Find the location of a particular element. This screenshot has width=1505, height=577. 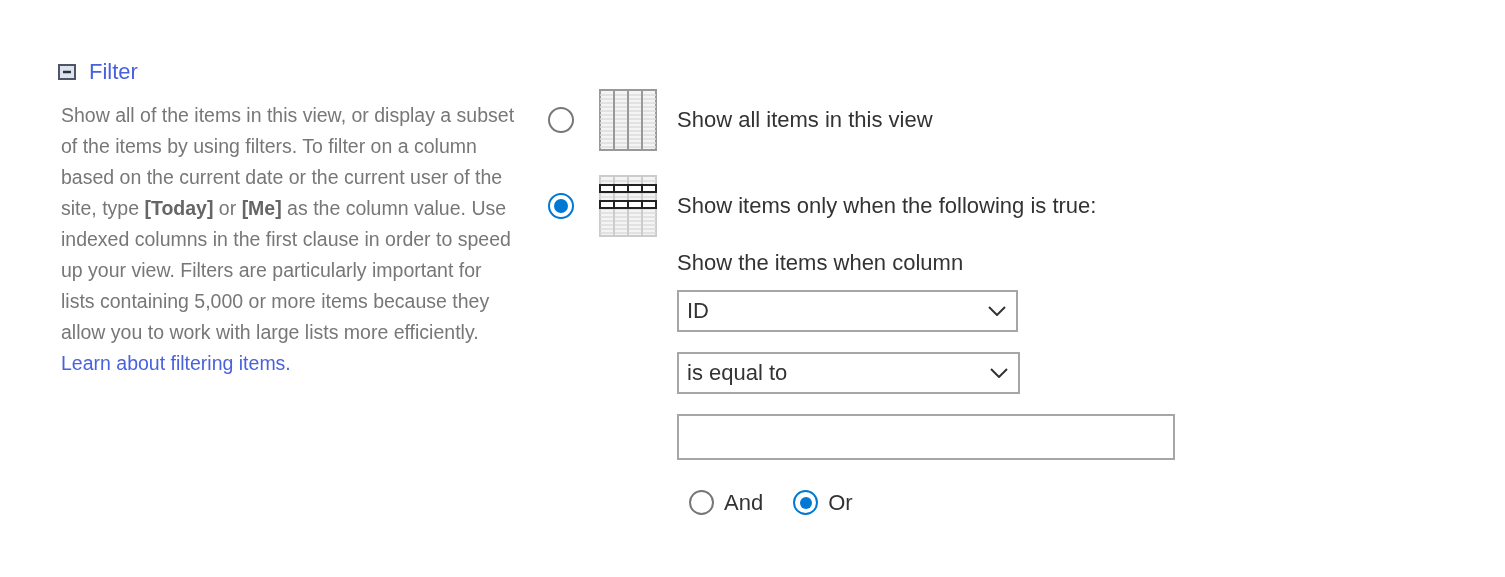

radio-label: And is located at coordinates (744, 502).